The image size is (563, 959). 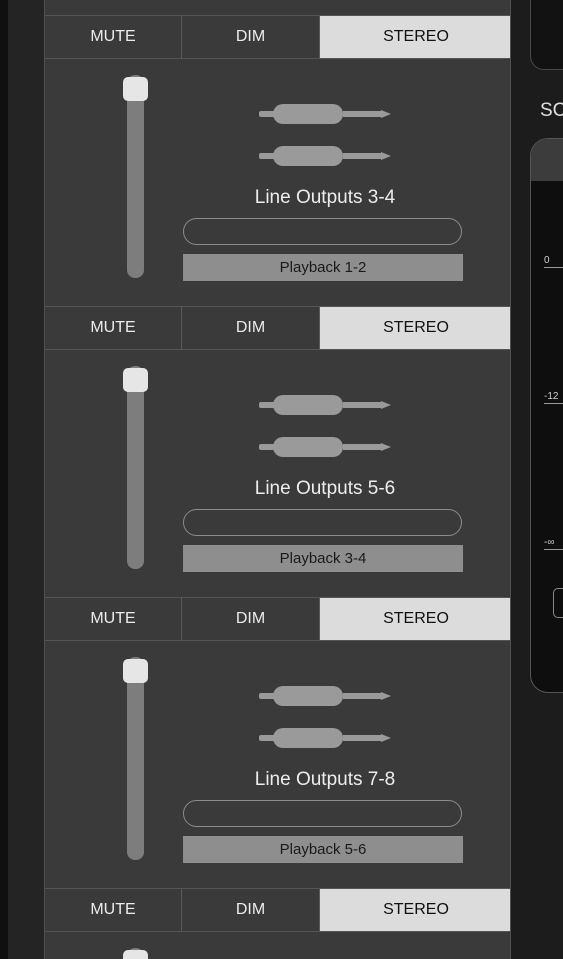 I want to click on section-label: SC, so click(x=551, y=110).